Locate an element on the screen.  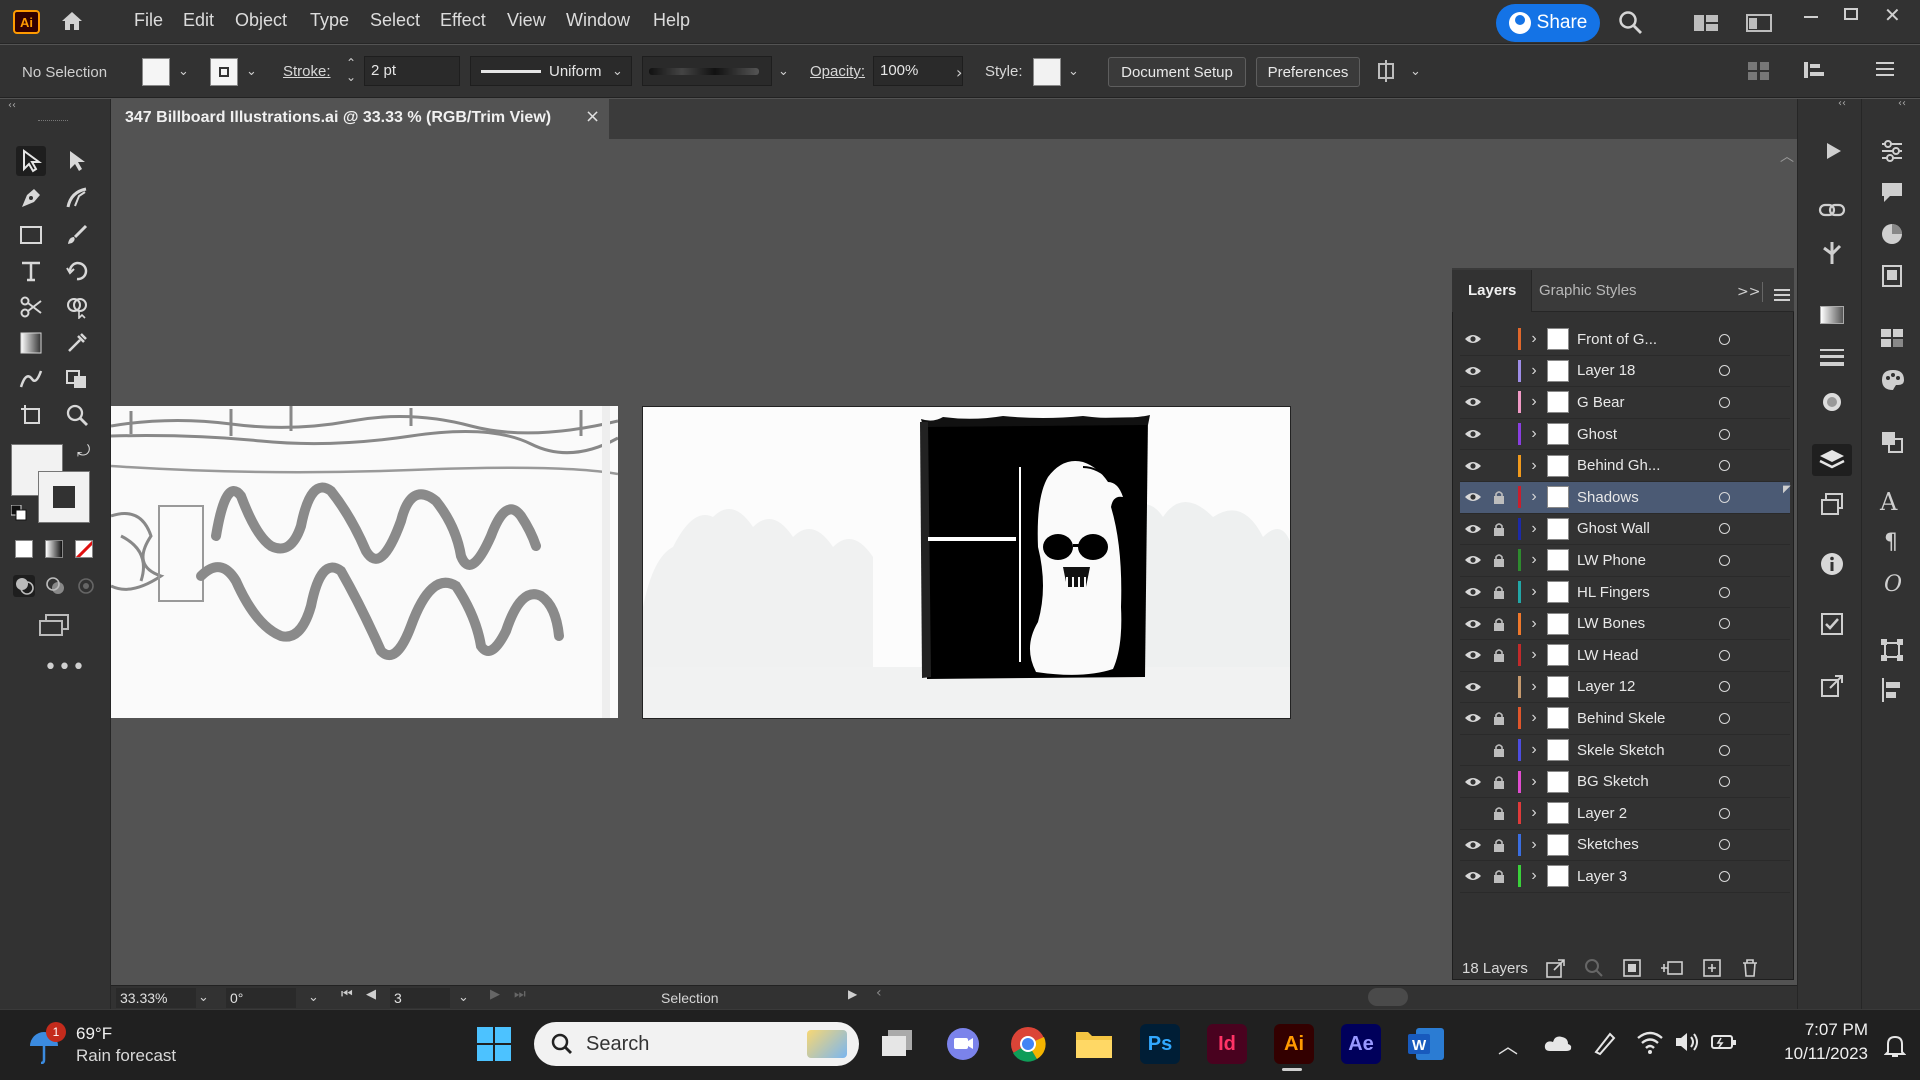
show-hidden-icons-icon: ︿ is located at coordinates (1508, 1044).